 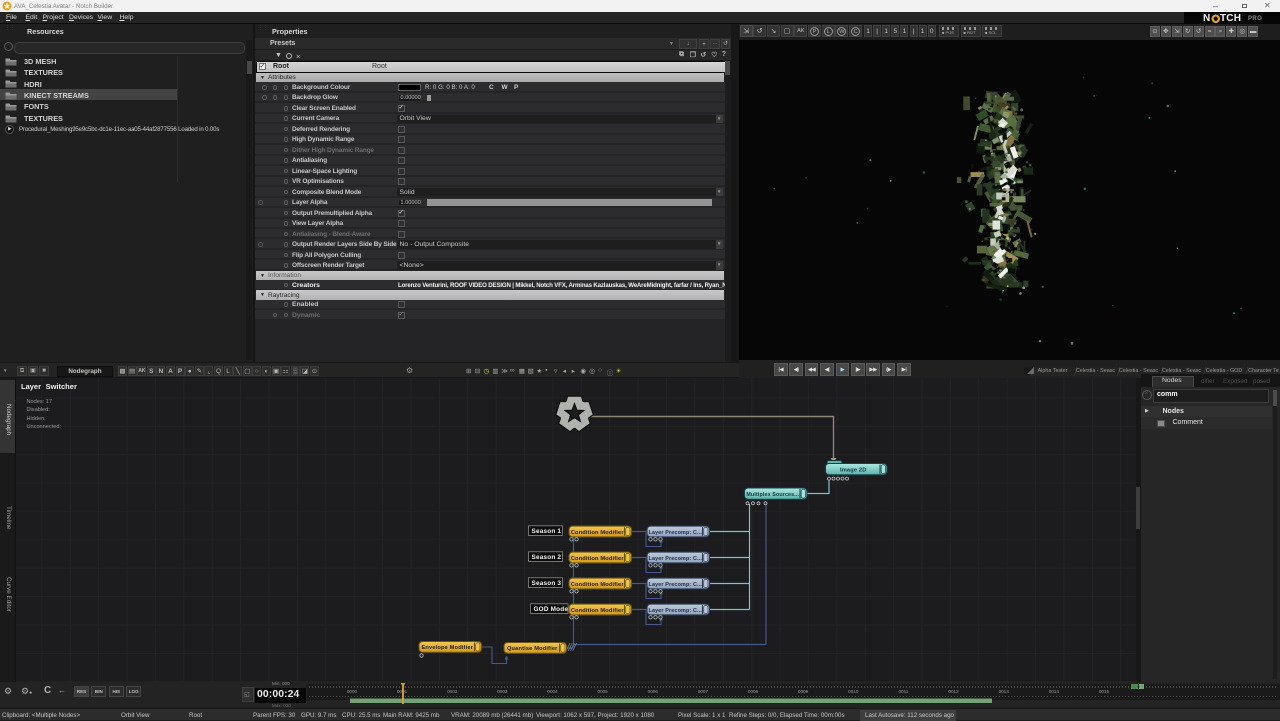 What do you see at coordinates (532, 649) in the screenshot?
I see `svg-text: Quantise Modifier` at bounding box center [532, 649].